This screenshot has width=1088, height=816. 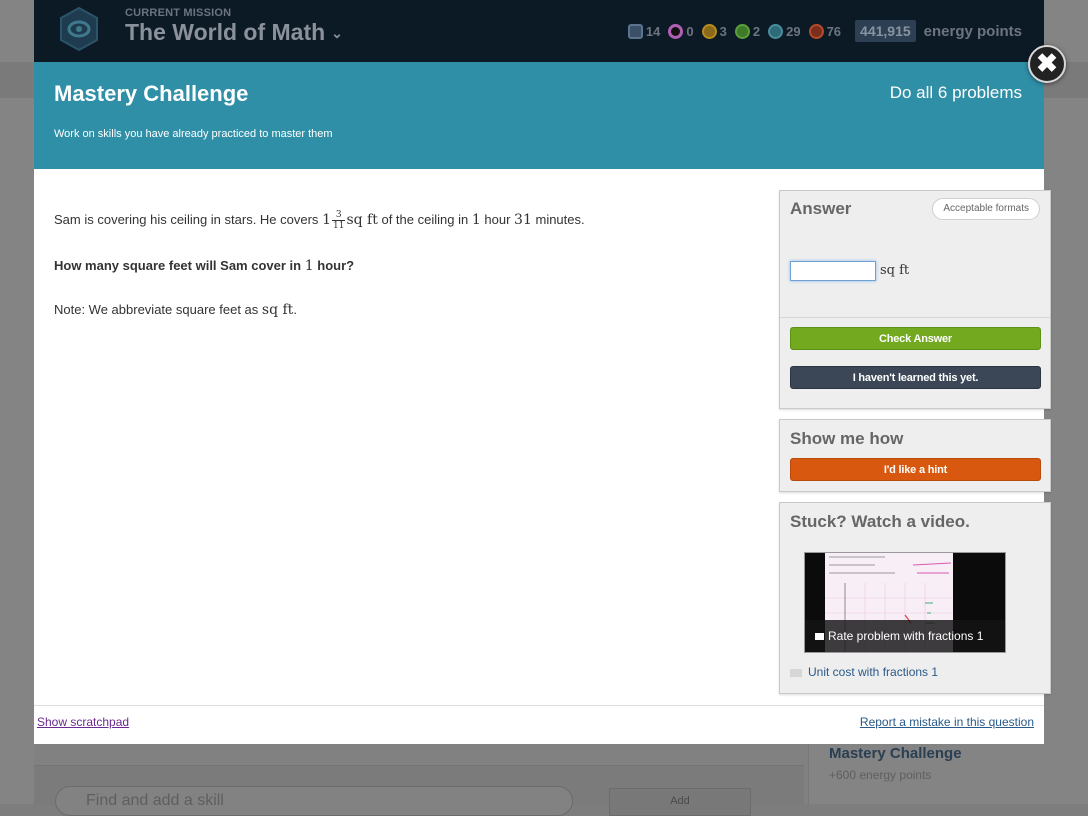 I want to click on mission-logo-icon, so click(x=79, y=29).